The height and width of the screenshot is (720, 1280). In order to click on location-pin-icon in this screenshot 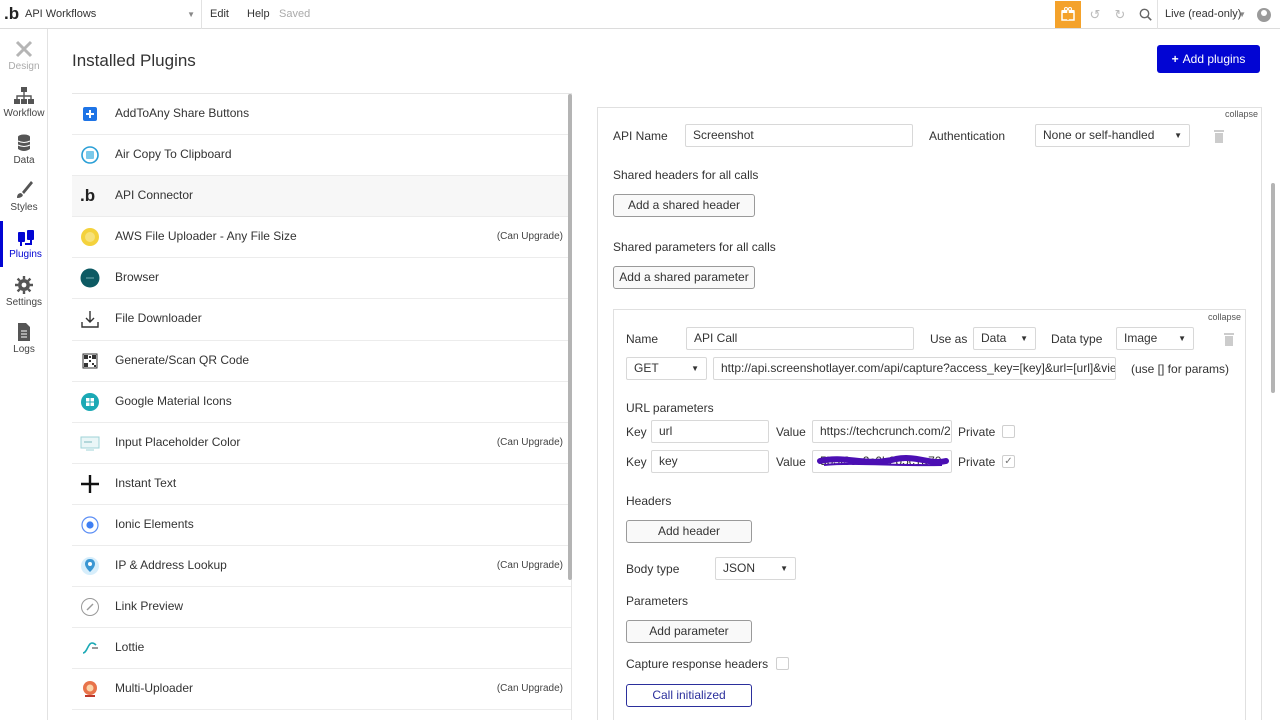, I will do `click(90, 566)`.